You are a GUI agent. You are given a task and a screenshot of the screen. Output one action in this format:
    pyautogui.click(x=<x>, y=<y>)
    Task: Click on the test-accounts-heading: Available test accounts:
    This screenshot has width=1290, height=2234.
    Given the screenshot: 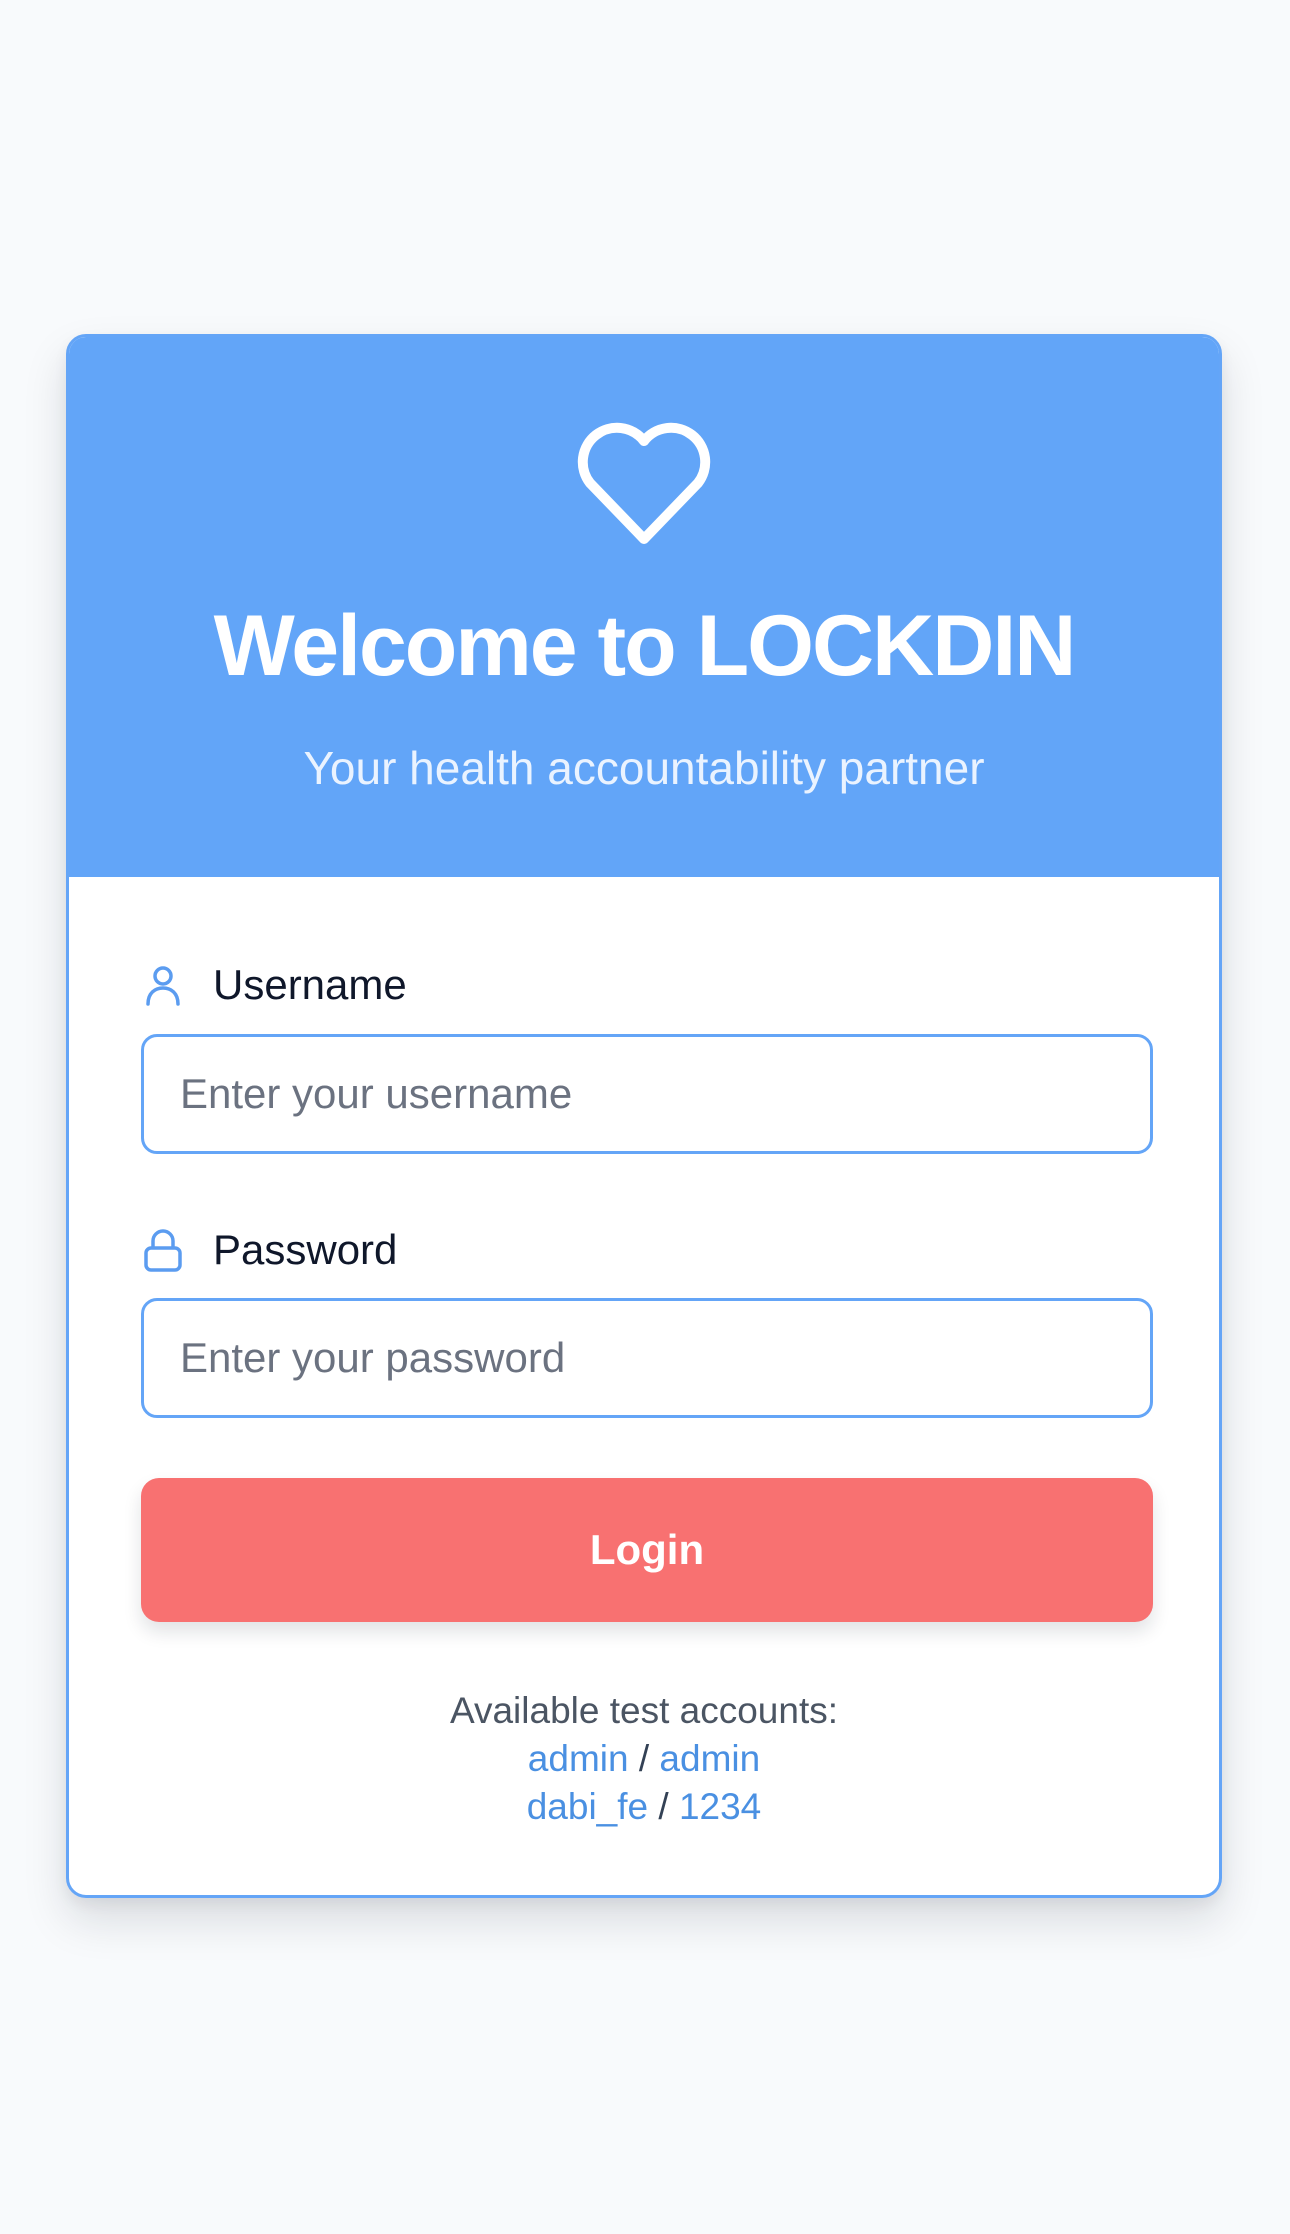 What is the action you would take?
    pyautogui.click(x=644, y=1710)
    